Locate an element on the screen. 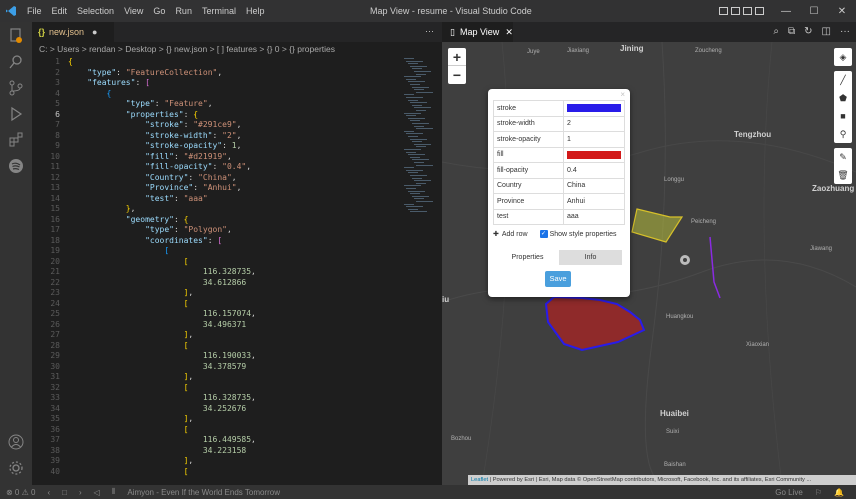 Image resolution: width=856 pixels, height=499 pixels. code-line: 13 "Province": "Anhui", is located at coordinates (229, 188).